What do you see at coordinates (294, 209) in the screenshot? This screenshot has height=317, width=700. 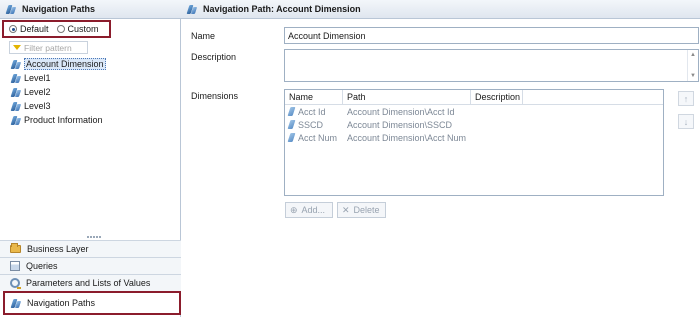 I see `add-icon: ⊕` at bounding box center [294, 209].